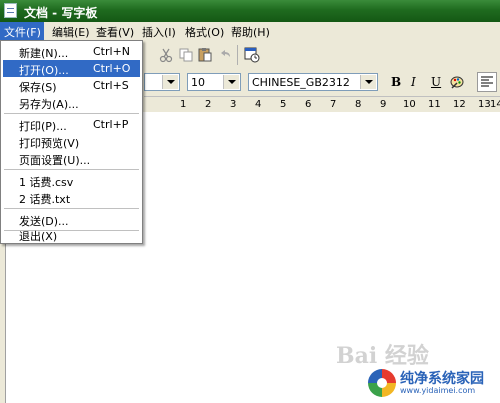  What do you see at coordinates (115, 32) in the screenshot?
I see `menu-view: 查看(V)` at bounding box center [115, 32].